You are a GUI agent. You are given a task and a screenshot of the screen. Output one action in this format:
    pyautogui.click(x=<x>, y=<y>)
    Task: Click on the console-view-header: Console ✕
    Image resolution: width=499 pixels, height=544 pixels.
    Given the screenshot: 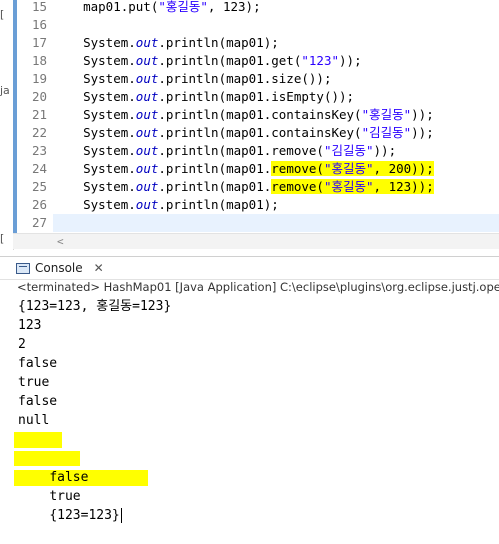 What is the action you would take?
    pyautogui.click(x=249, y=268)
    